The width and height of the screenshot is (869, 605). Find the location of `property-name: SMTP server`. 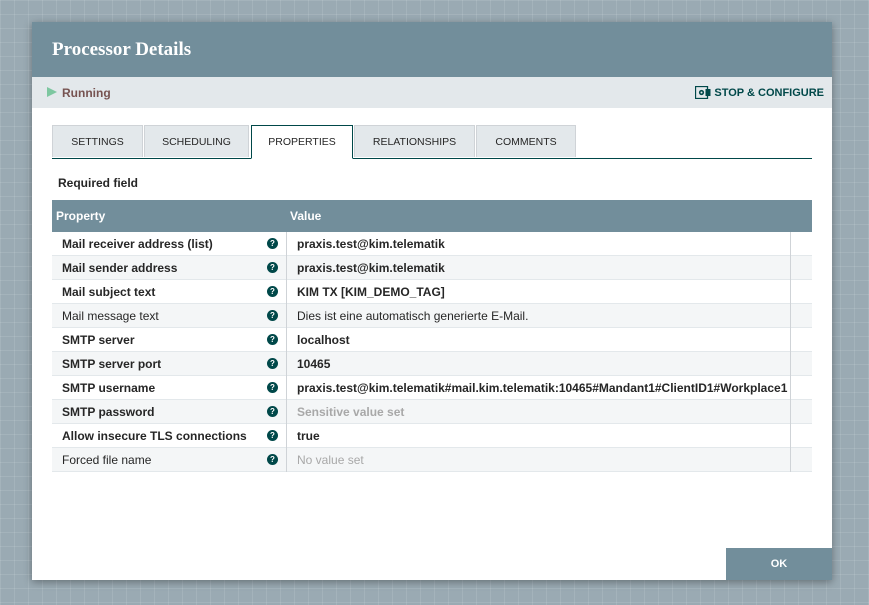

property-name: SMTP server is located at coordinates (98, 340).